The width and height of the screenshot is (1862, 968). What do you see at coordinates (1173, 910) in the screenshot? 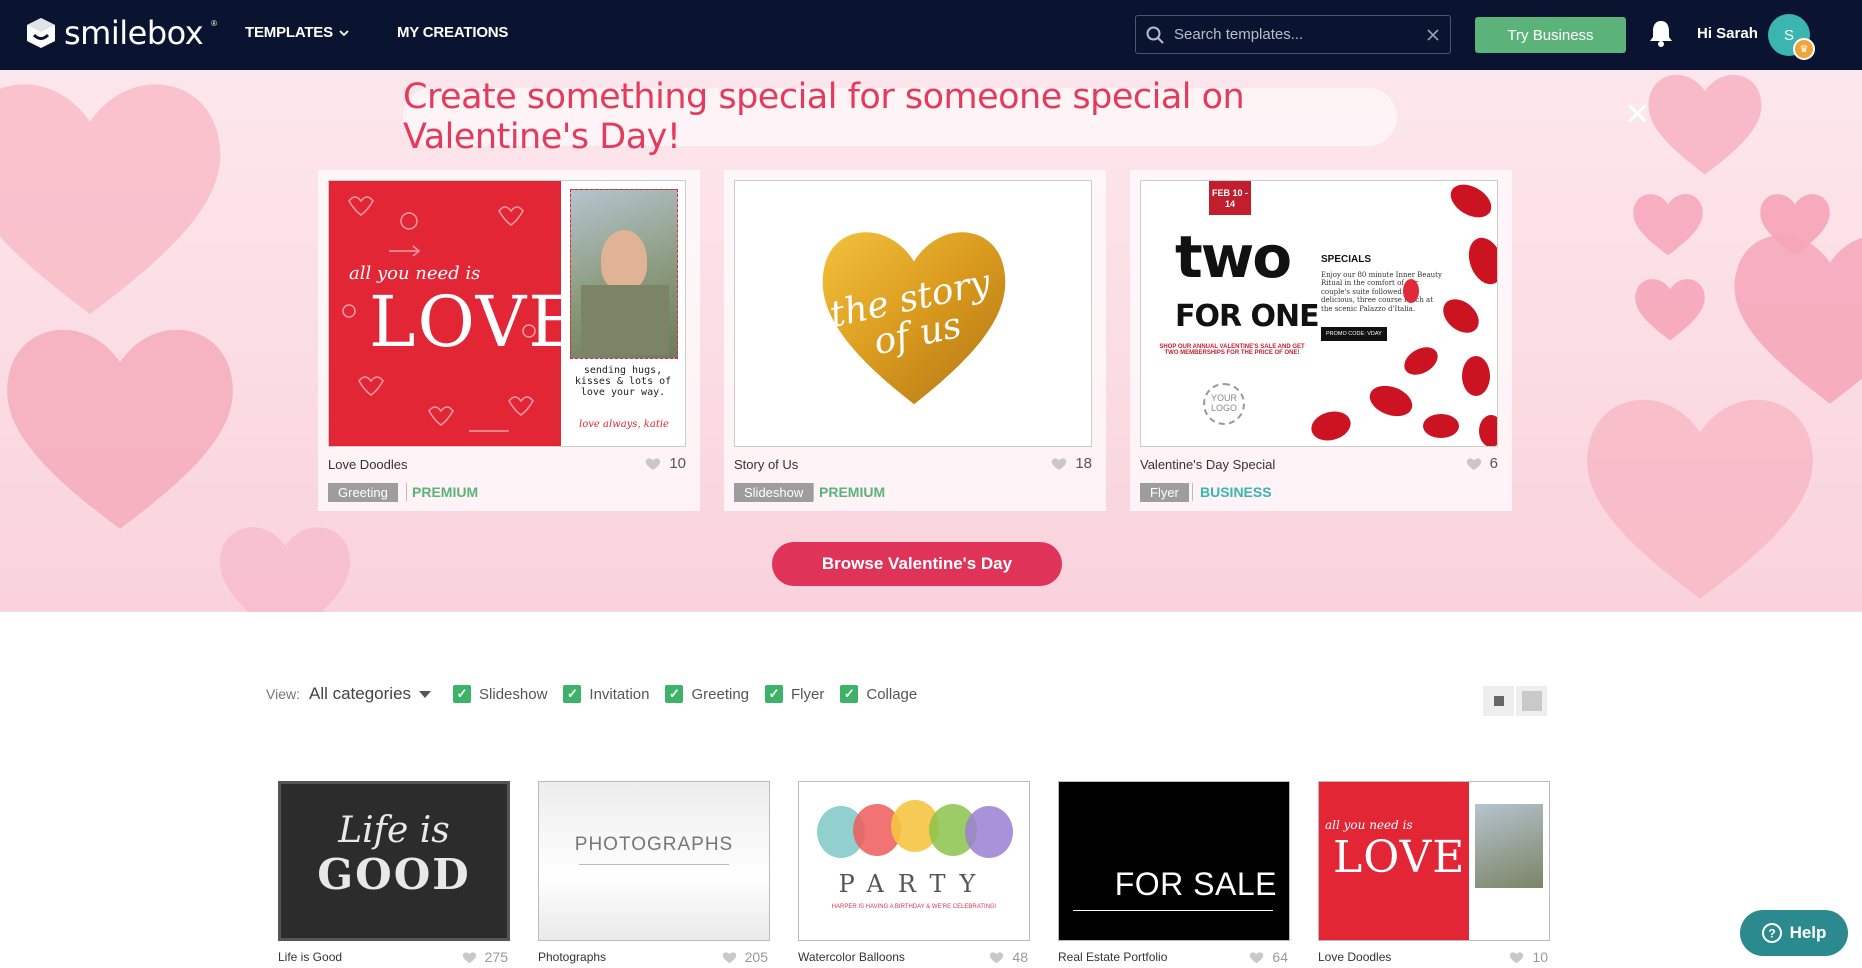
I see `for-sale-rule` at bounding box center [1173, 910].